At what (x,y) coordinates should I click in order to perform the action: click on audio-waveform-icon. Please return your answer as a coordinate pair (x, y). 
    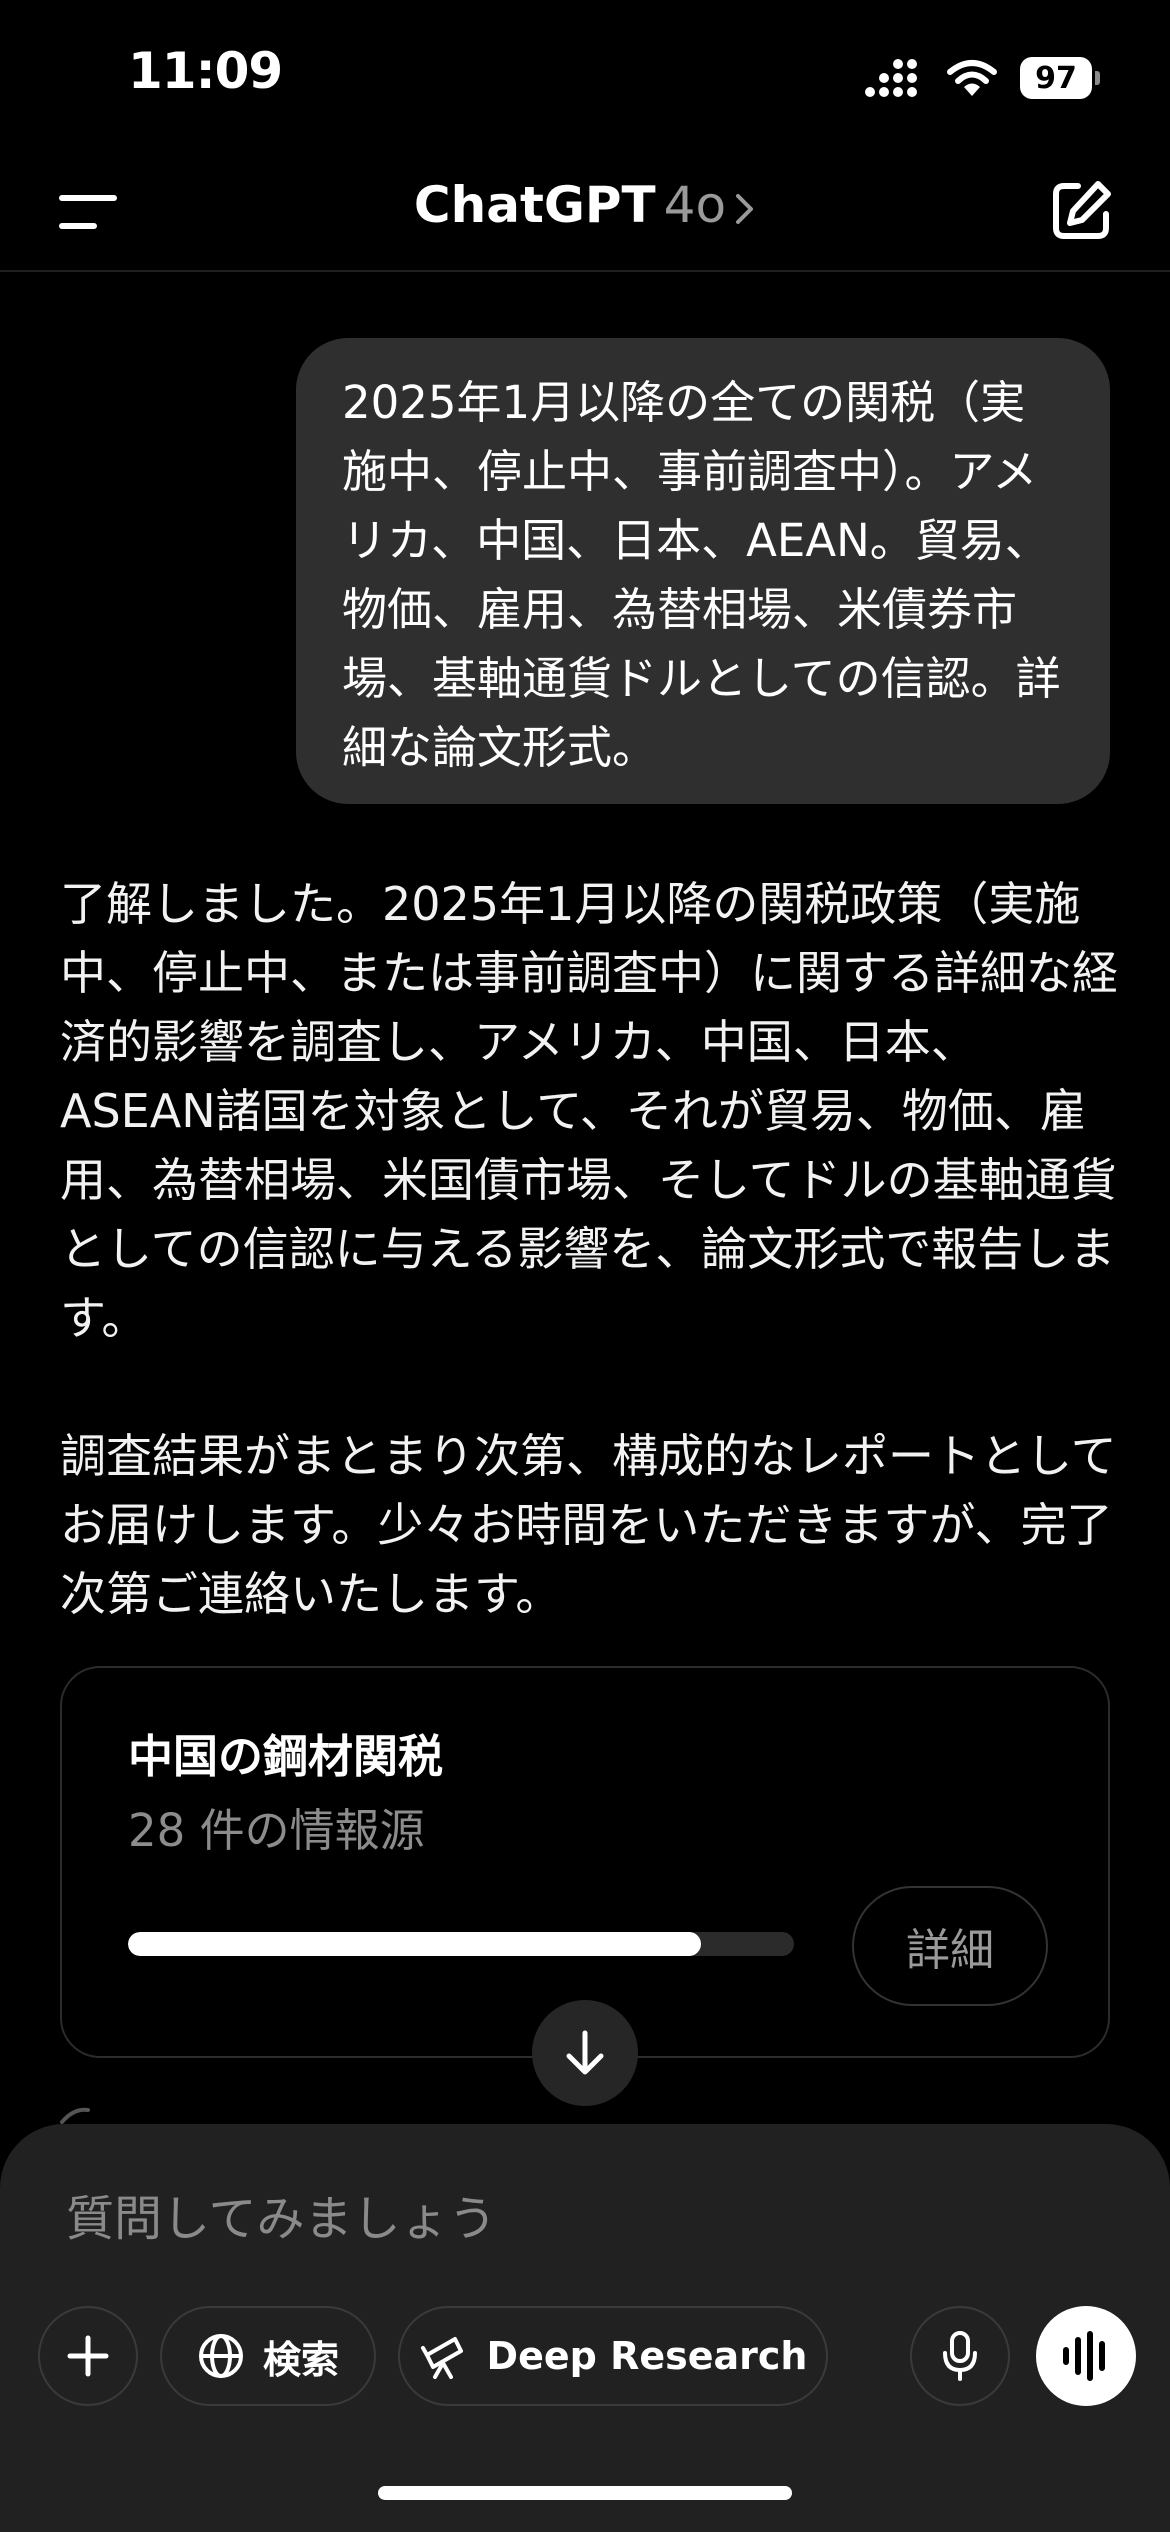
    Looking at the image, I should click on (1084, 2356).